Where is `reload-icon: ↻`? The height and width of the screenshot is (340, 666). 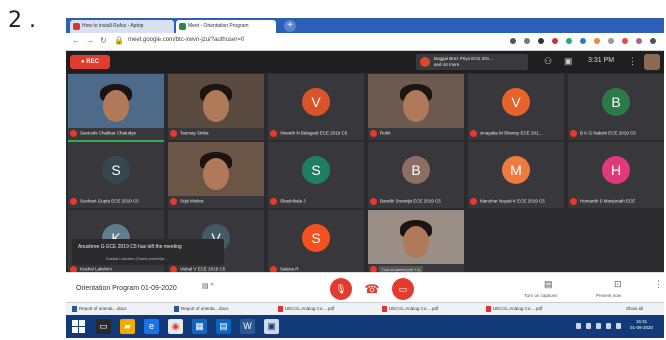
reload-icon: ↻ is located at coordinates (103, 40).